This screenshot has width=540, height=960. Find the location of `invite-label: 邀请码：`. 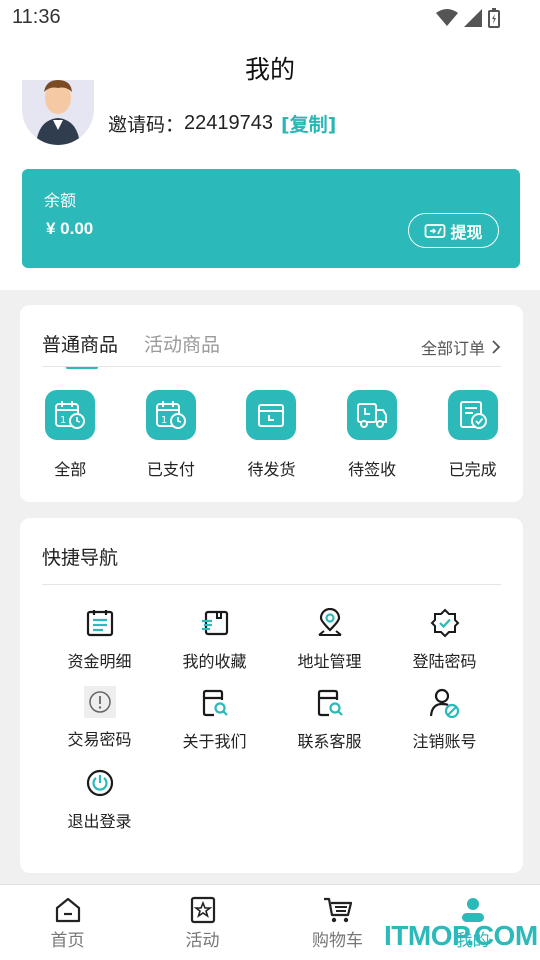

invite-label: 邀请码： is located at coordinates (146, 125).